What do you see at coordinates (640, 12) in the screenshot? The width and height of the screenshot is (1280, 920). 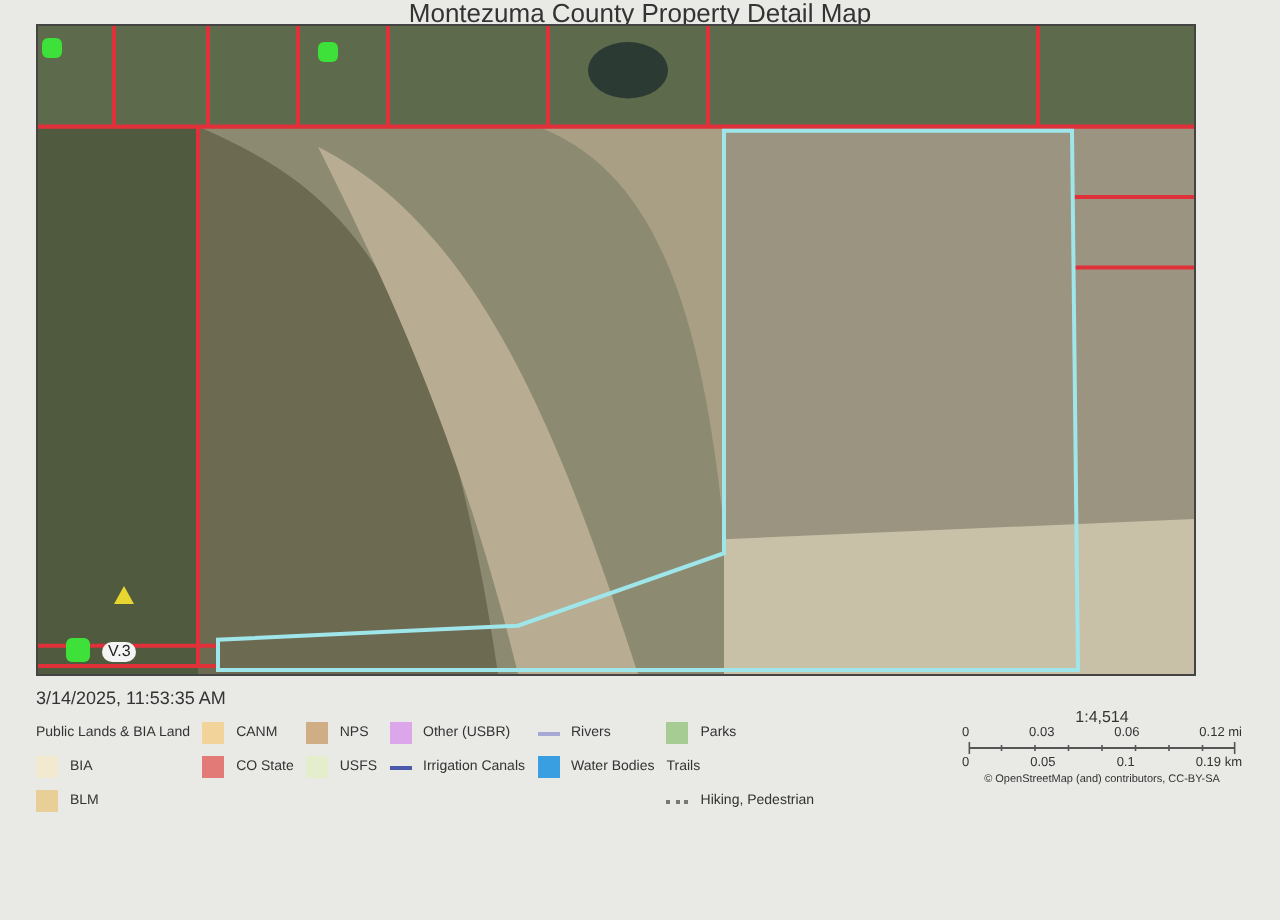 I see `map-title: Montezuma County Property Detail Map` at bounding box center [640, 12].